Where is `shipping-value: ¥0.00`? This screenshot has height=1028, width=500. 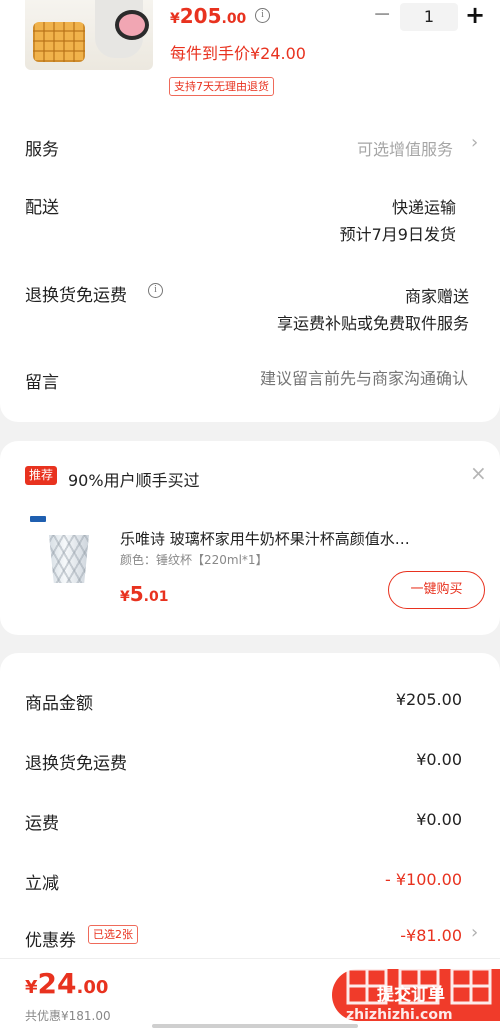
shipping-value: ¥0.00 is located at coordinates (439, 819).